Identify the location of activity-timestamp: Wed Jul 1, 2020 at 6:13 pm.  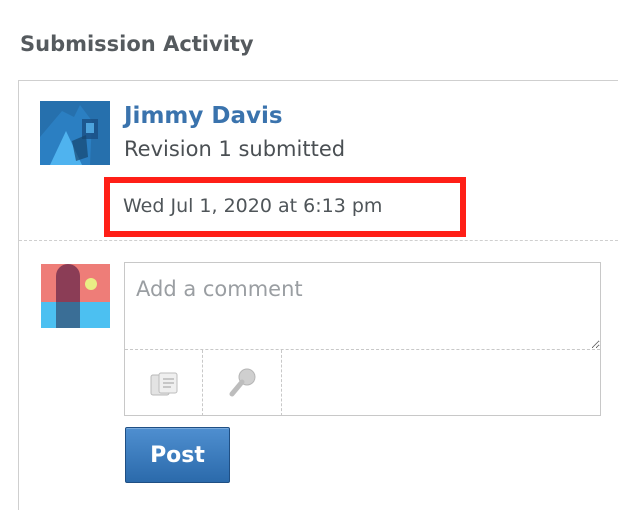
(253, 206).